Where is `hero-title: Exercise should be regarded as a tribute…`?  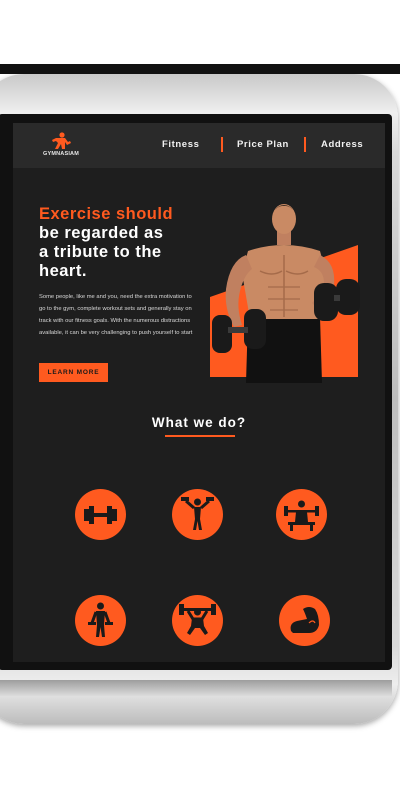 hero-title: Exercise should be regarded as a tribute… is located at coordinates (106, 243).